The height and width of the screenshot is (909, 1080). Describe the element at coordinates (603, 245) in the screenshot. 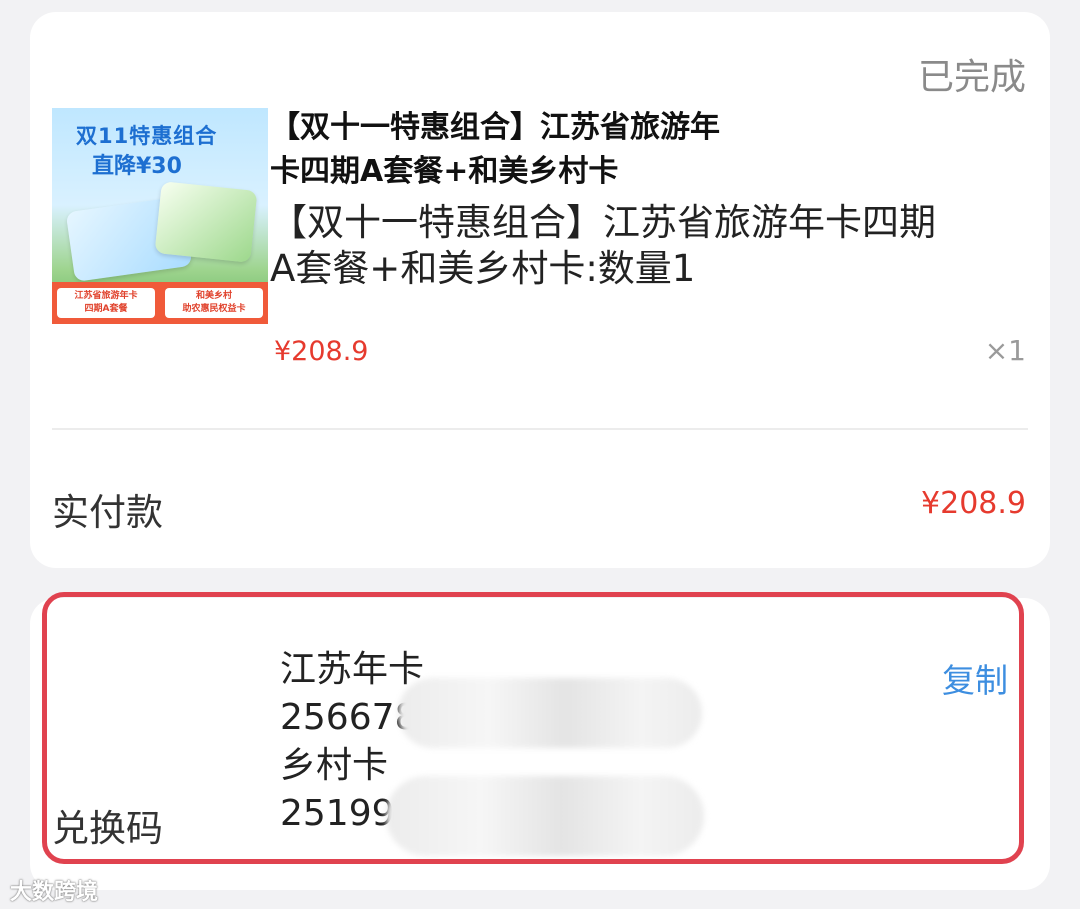

I see `product-spec: 【双十一特惠组合】江苏省旅游年卡四期 A套餐+和美乡村卡:数量1` at that location.